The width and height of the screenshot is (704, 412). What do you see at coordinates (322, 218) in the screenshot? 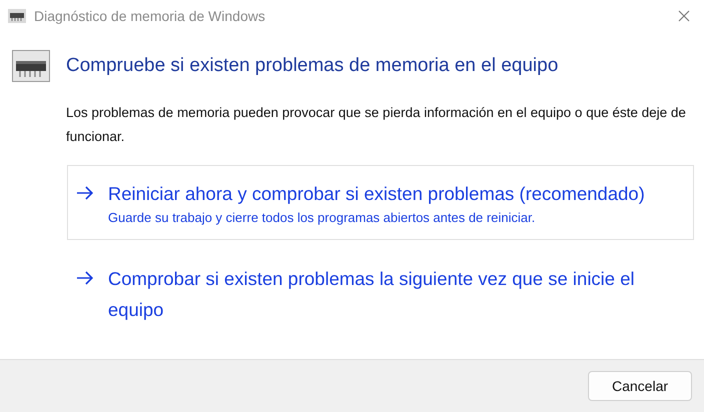
I see `option-note: Guarde su trabajo y cierre todos los programas abiertos antes de reiniciar.` at bounding box center [322, 218].